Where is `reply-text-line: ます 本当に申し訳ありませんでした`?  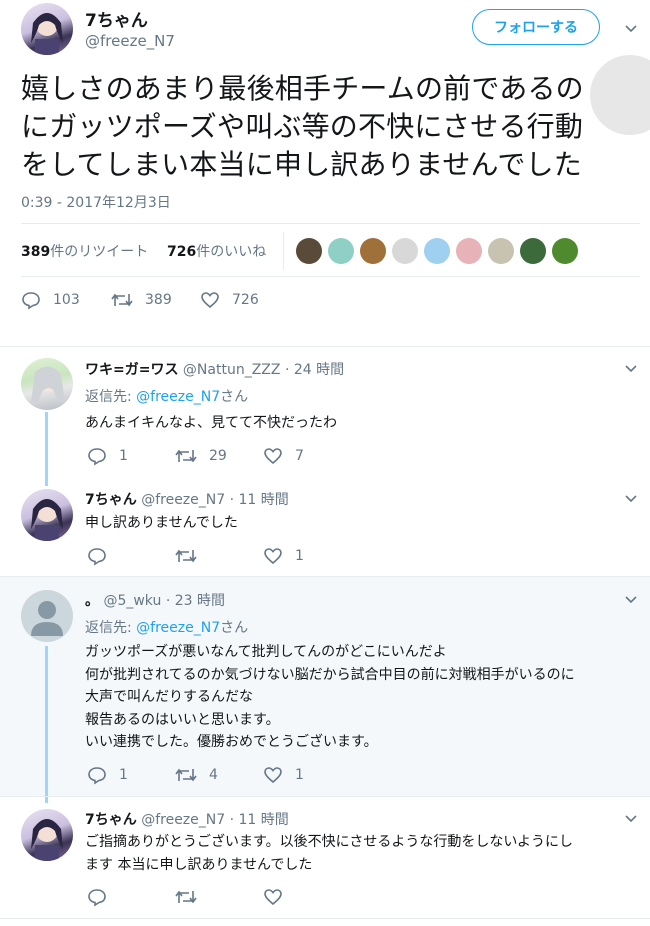
reply-text-line: ます 本当に申し訳ありませんでした is located at coordinates (199, 864).